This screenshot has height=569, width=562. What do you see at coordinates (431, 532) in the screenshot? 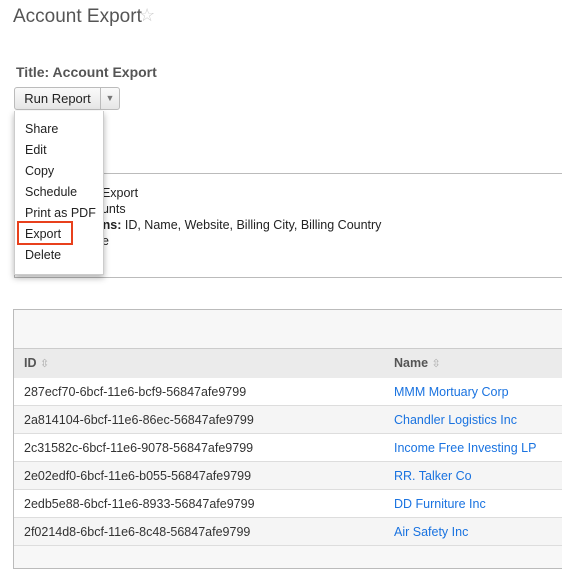
I see `account-name-link: Air Safety Inc` at bounding box center [431, 532].